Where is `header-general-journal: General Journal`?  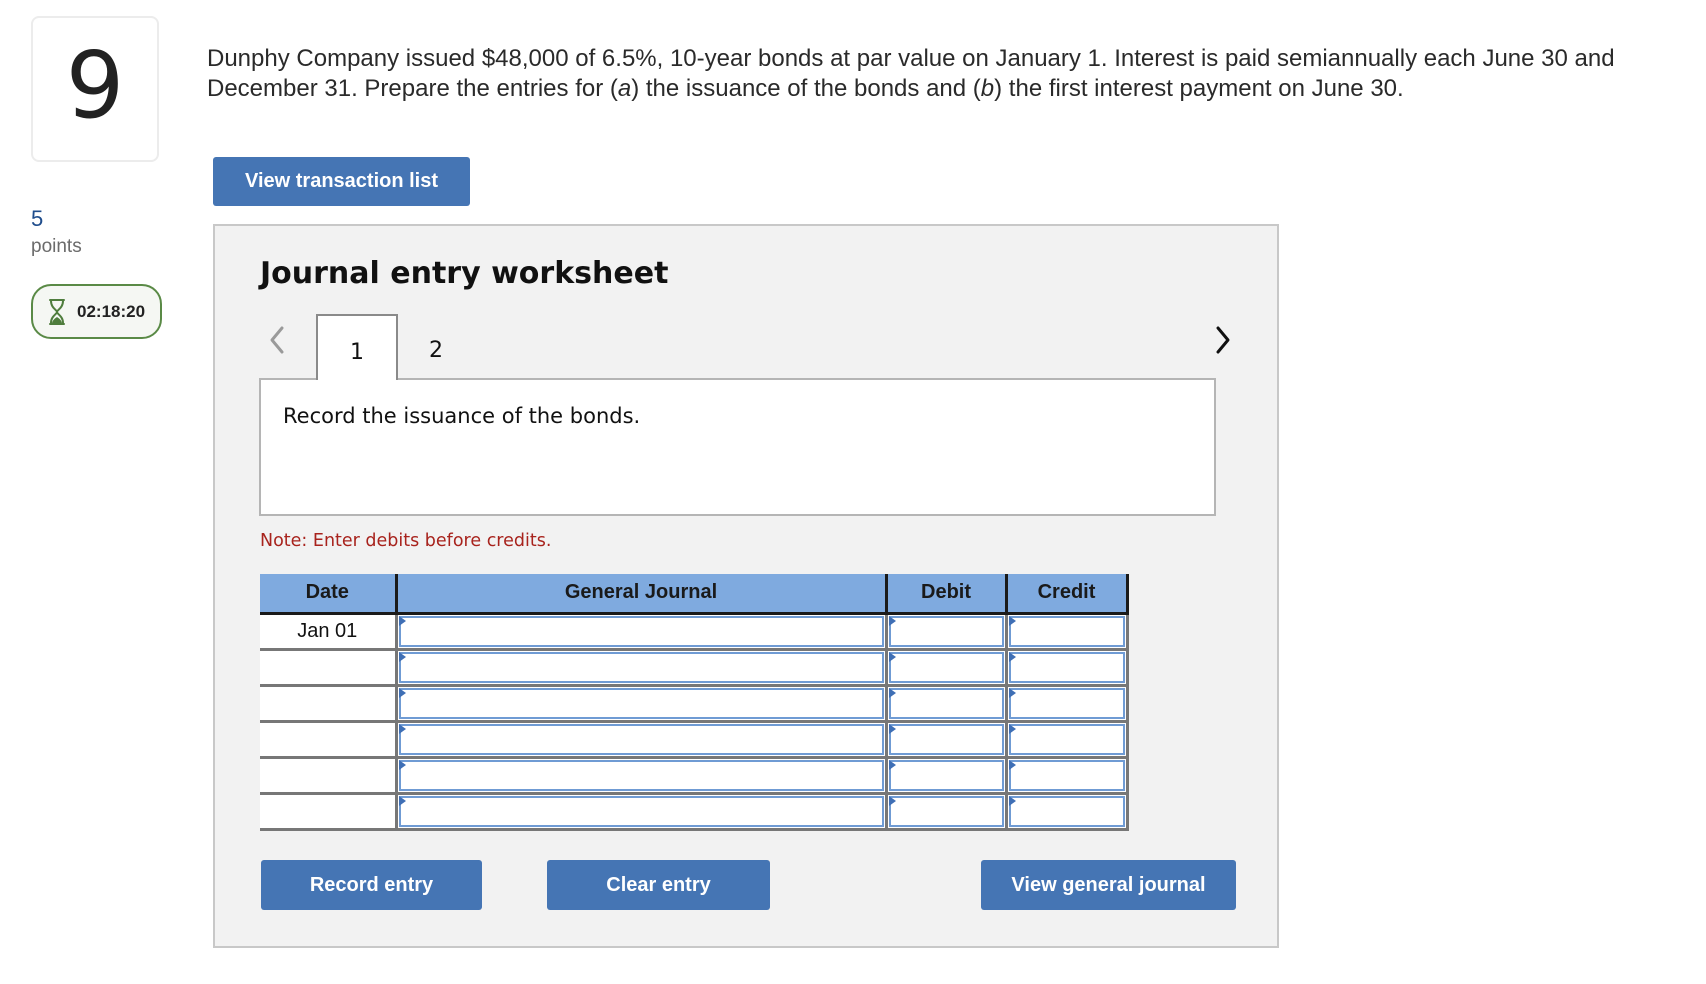
header-general-journal: General Journal is located at coordinates (642, 594).